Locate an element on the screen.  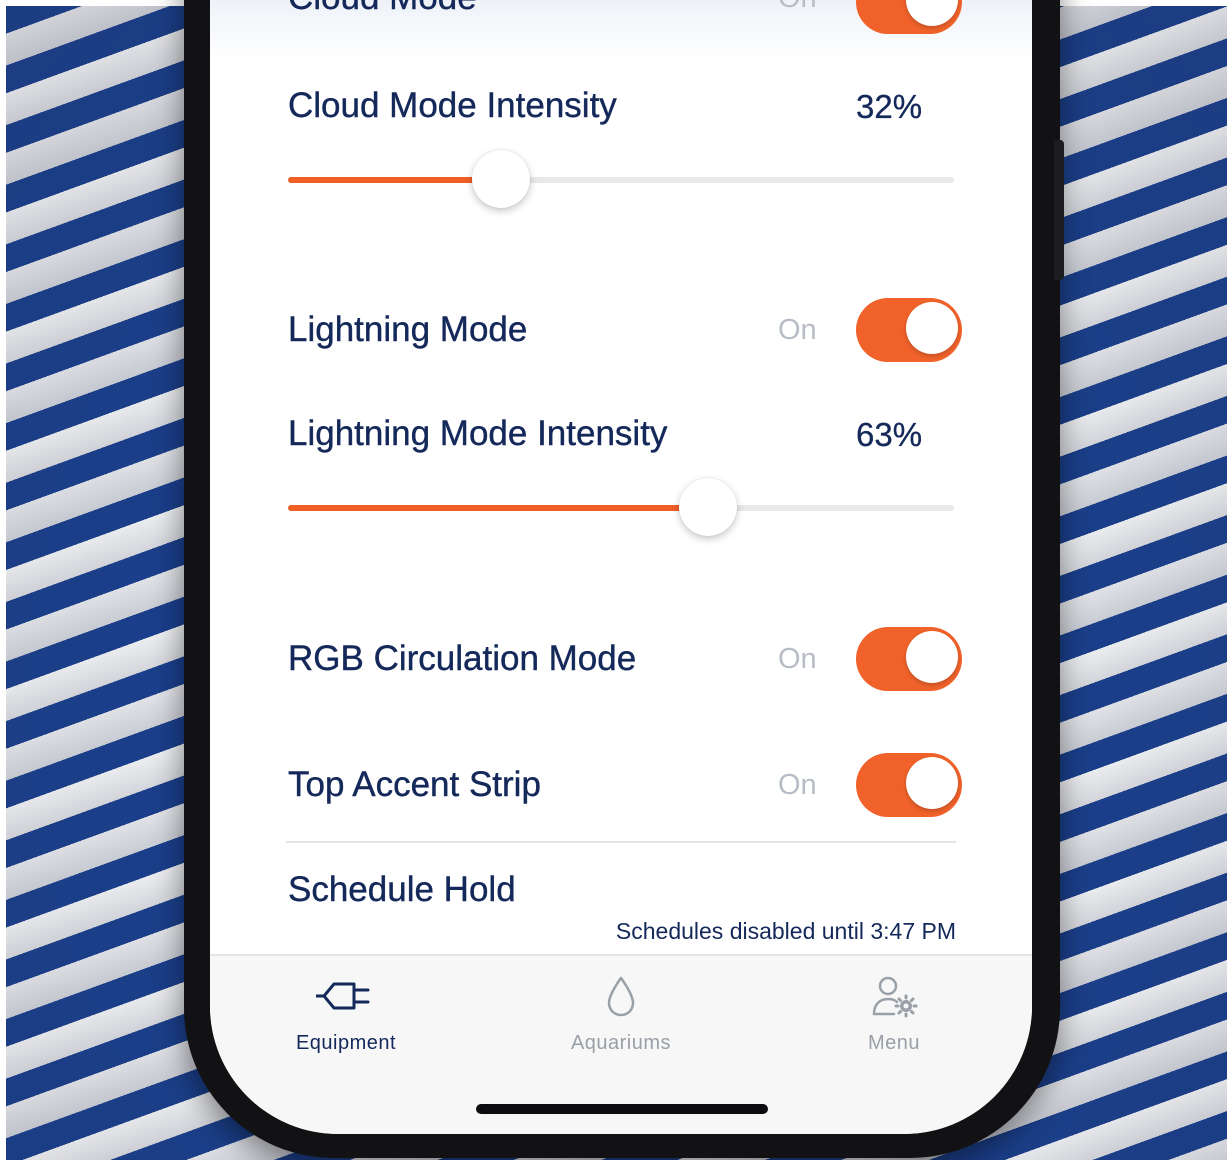
cloud-intensity-label: Cloud Mode Intensity is located at coordinates (452, 105).